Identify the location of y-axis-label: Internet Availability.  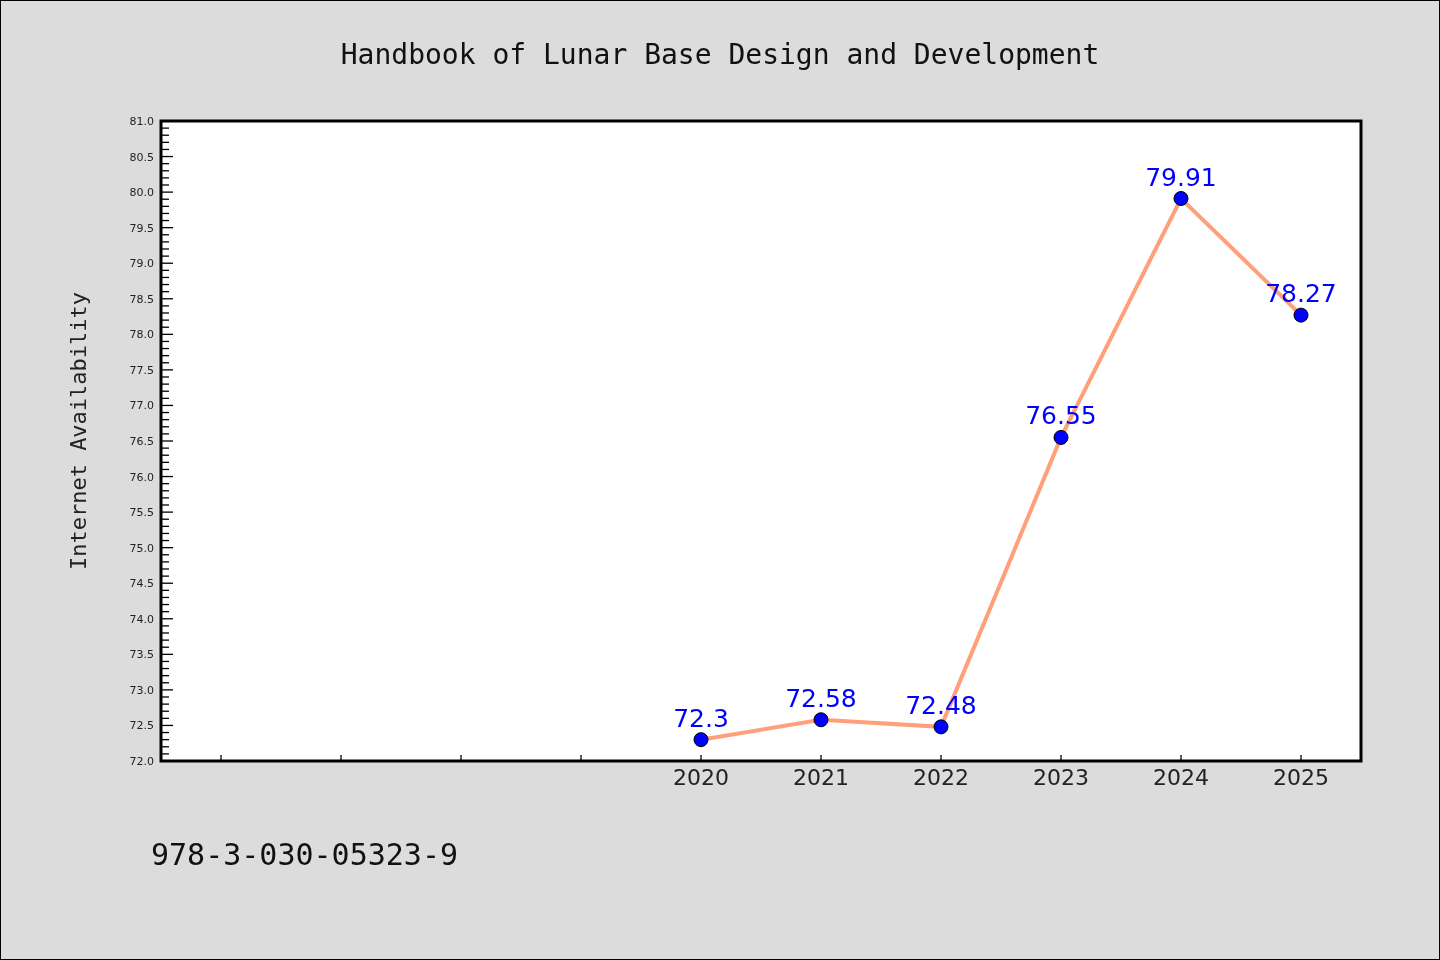
(78, 431).